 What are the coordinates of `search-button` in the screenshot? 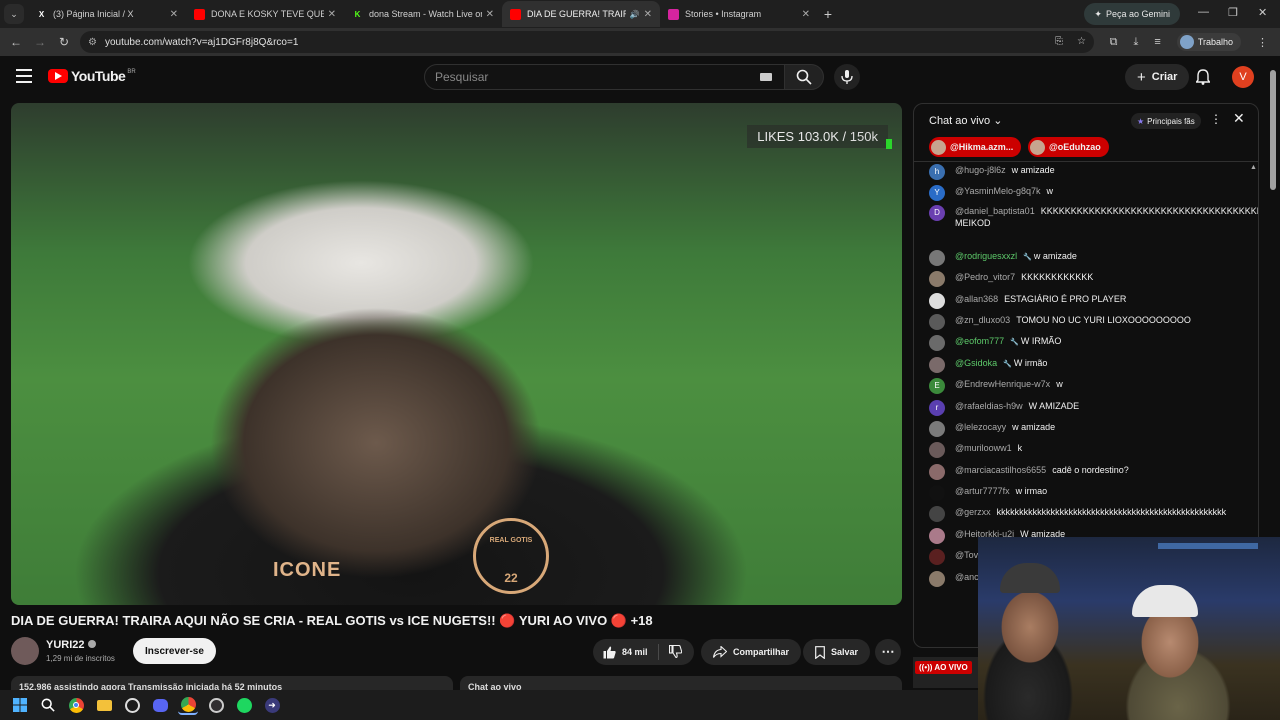 It's located at (804, 77).